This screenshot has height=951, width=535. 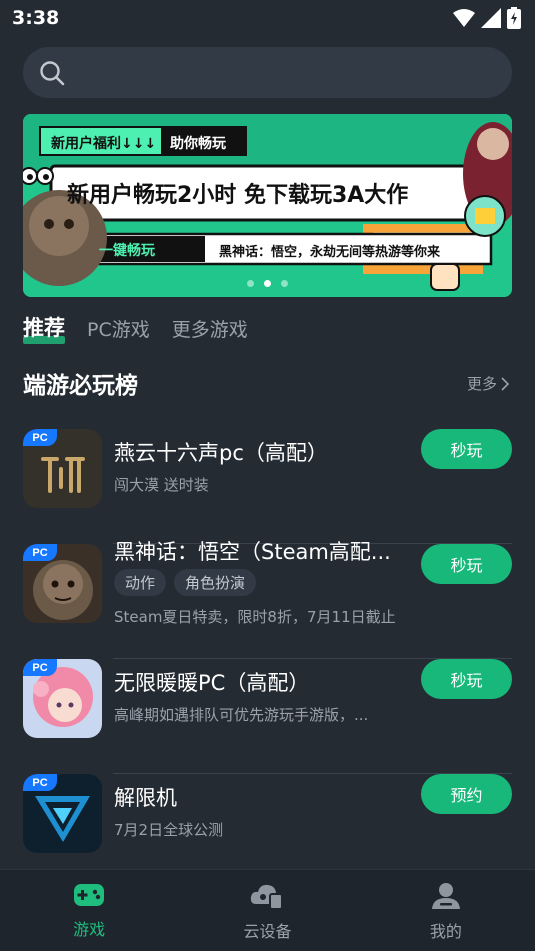 What do you see at coordinates (215, 582) in the screenshot?
I see `tag: 角色扮演` at bounding box center [215, 582].